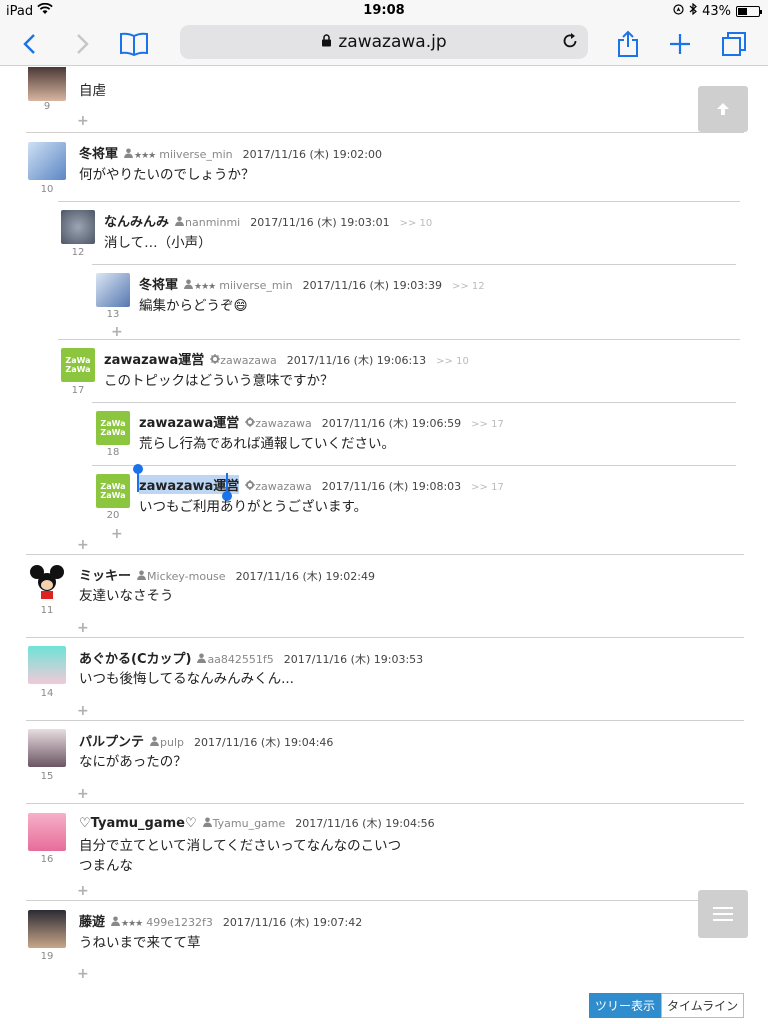 Image resolution: width=768 pixels, height=1024 pixels. I want to click on user-id: Tyamu_game, so click(249, 823).